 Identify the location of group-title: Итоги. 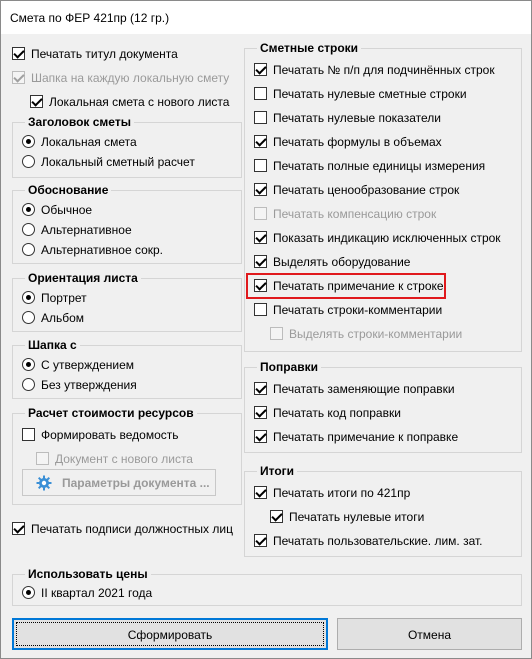
(277, 471).